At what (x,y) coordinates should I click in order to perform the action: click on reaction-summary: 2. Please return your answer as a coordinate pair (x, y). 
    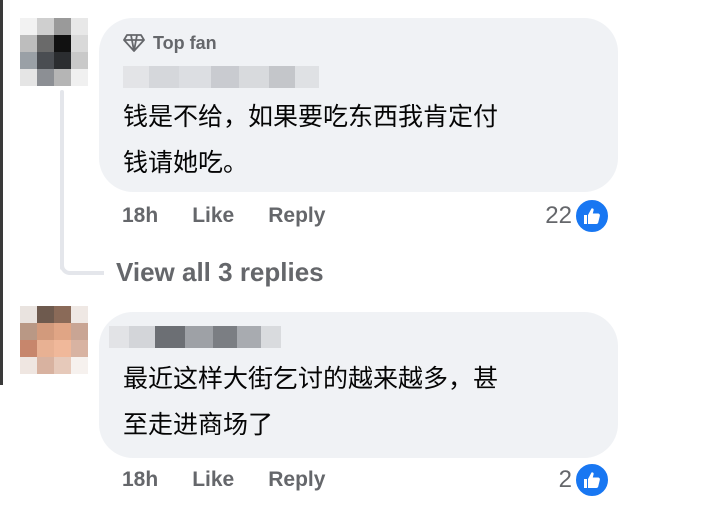
    Looking at the image, I should click on (584, 480).